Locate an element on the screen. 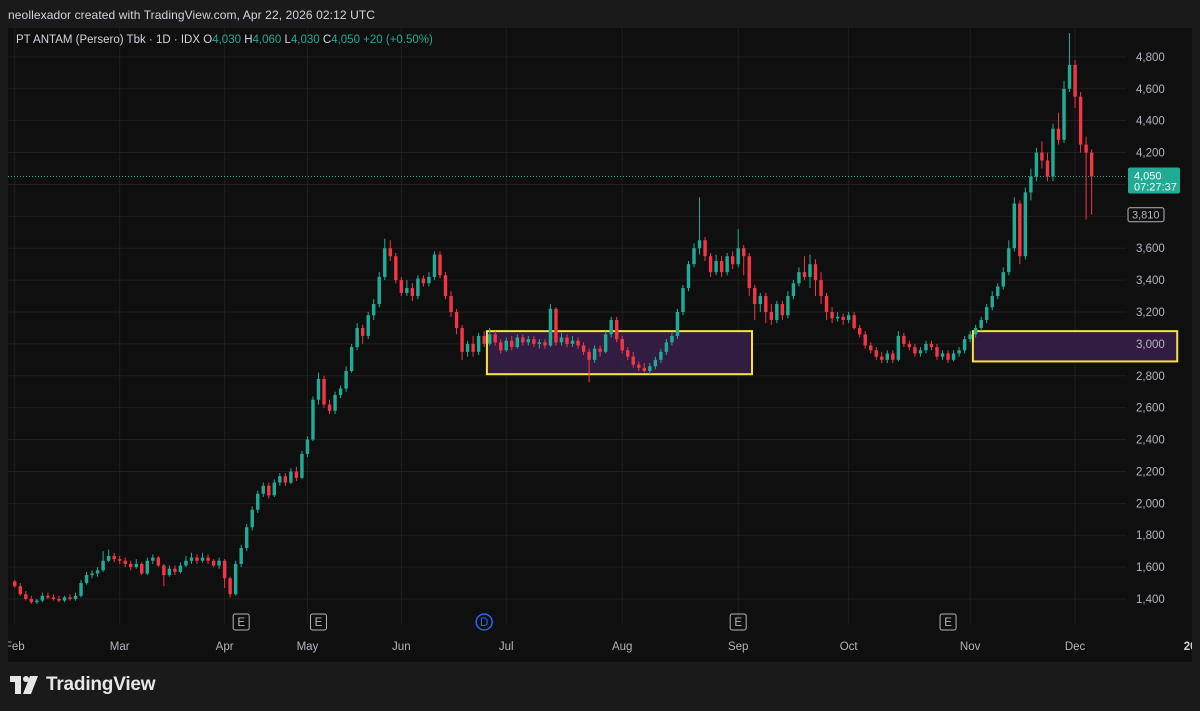 The width and height of the screenshot is (1200, 711). y-tick-label: 4,200 is located at coordinates (1150, 154).